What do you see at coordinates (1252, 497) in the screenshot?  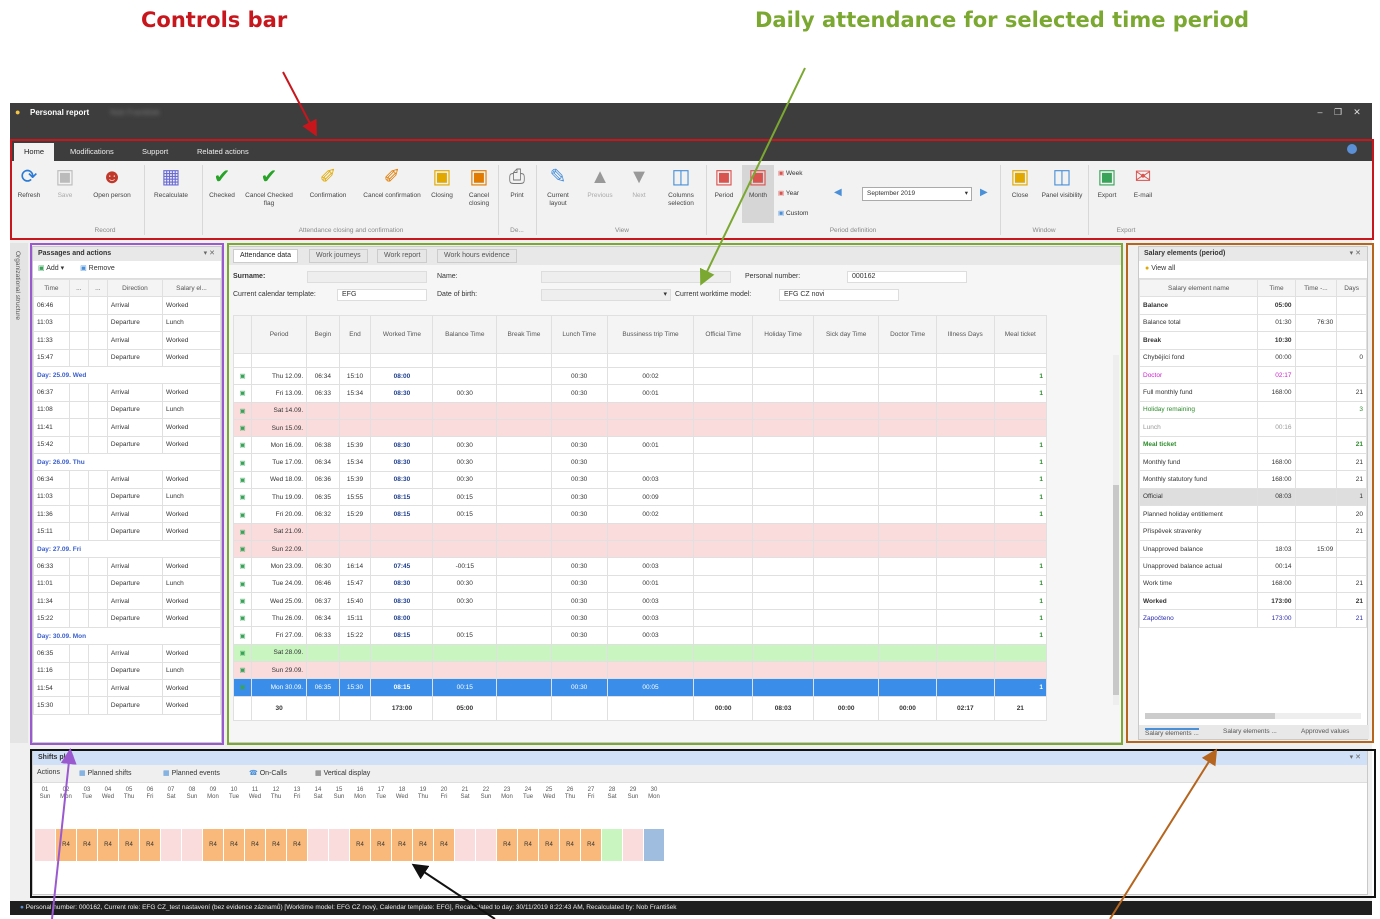 I see `salary-row: Official 08:03 1` at bounding box center [1252, 497].